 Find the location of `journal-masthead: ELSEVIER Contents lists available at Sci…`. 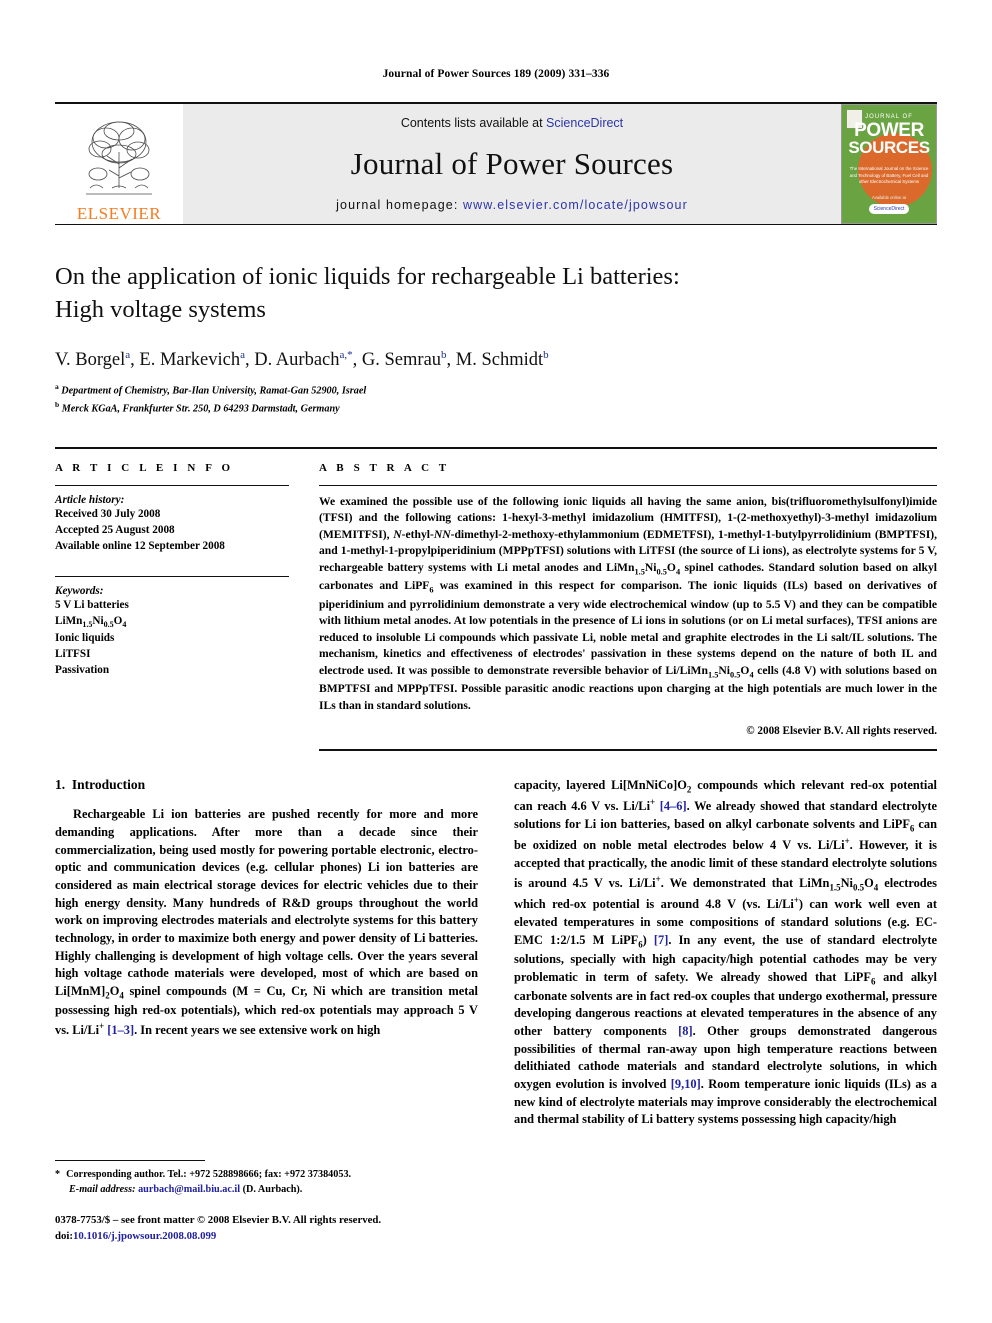

journal-masthead: ELSEVIER Contents lists available at Sci… is located at coordinates (496, 163).